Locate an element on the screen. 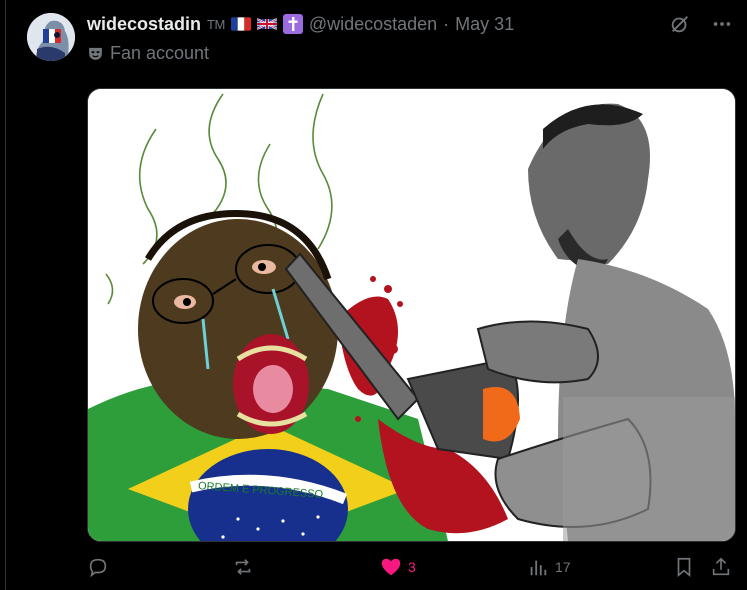 Image resolution: width=747 pixels, height=590 pixels. action-bar: 3 17 is located at coordinates (373, 568).